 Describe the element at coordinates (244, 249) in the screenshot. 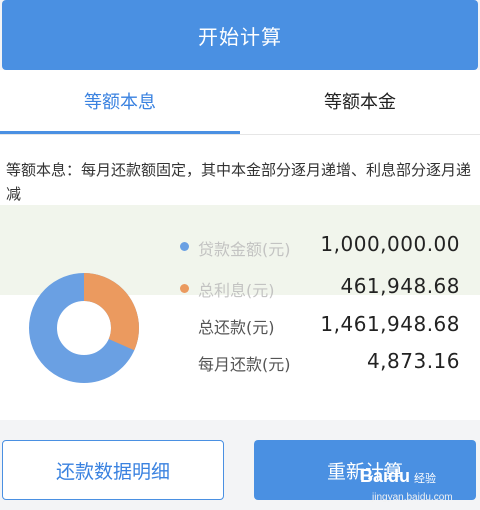

I see `loan-amount-label: 贷款金额(元)` at that location.